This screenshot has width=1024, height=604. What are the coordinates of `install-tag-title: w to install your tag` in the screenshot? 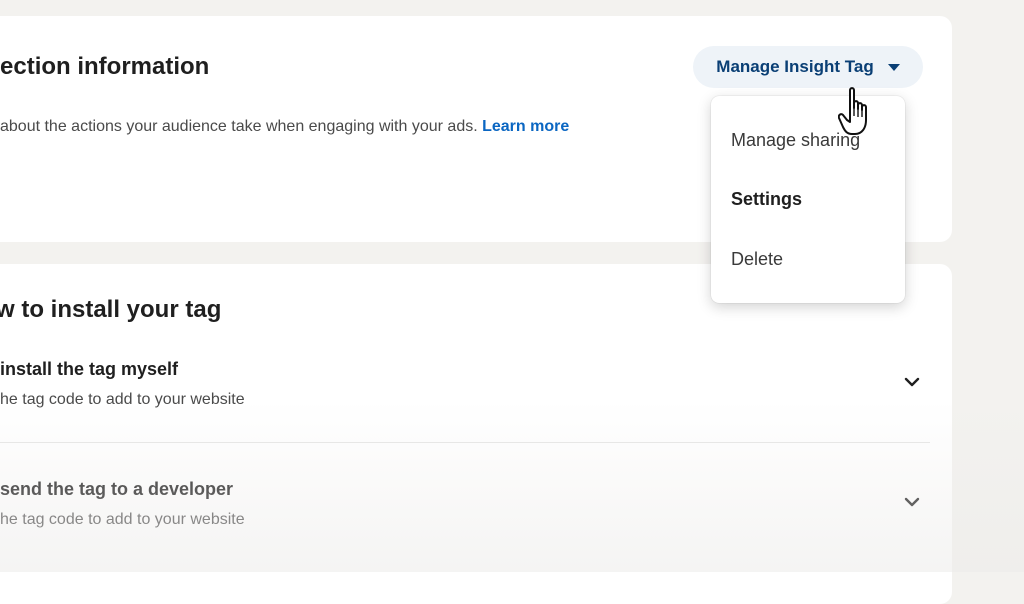 It's located at (111, 309).